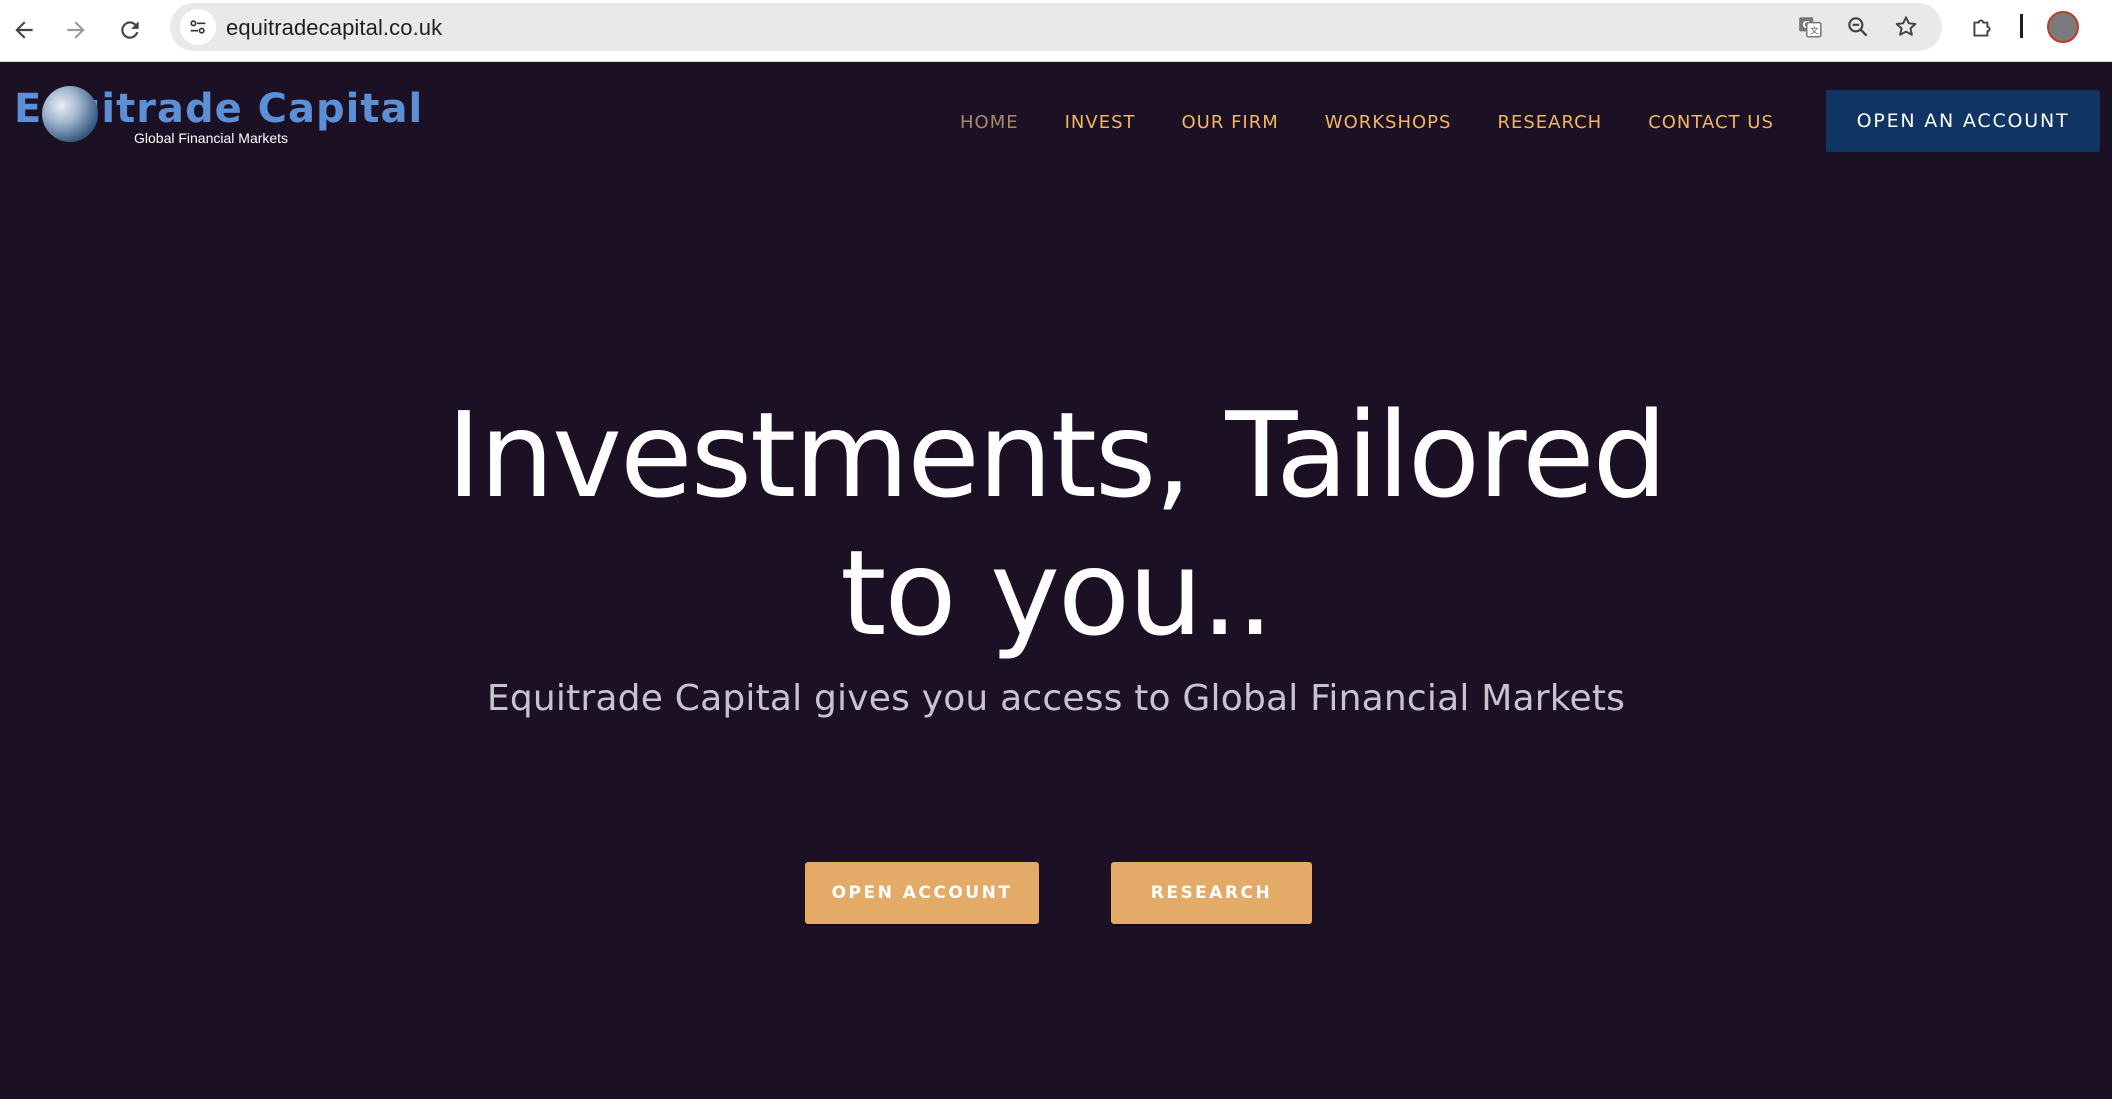  I want to click on arrow-left-icon, so click(24, 30).